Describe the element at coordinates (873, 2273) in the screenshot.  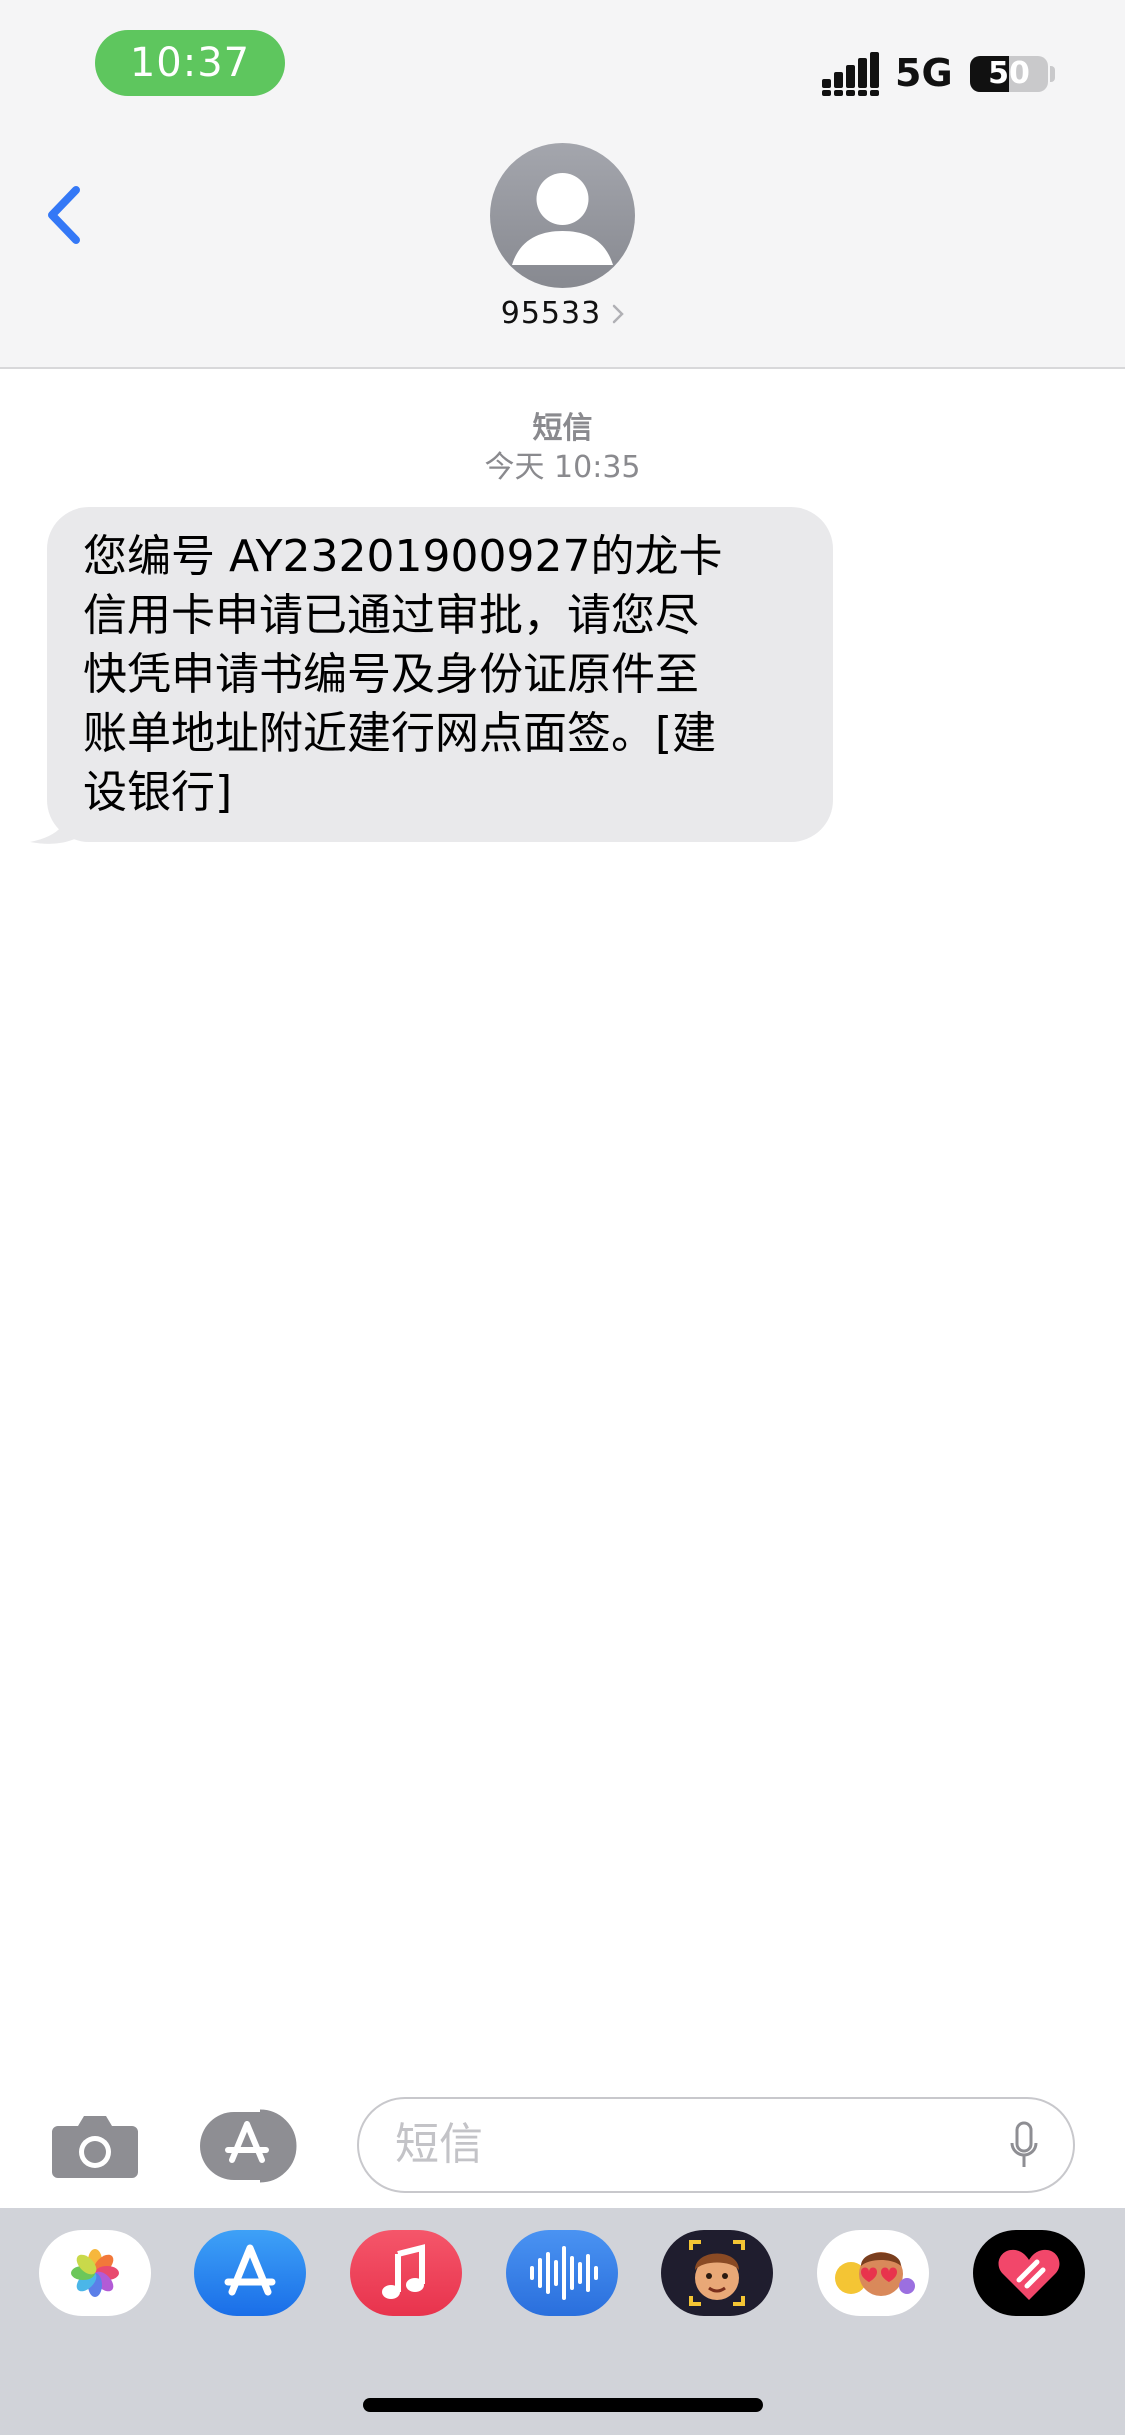
I see `animoji-stickers-app-icon` at that location.